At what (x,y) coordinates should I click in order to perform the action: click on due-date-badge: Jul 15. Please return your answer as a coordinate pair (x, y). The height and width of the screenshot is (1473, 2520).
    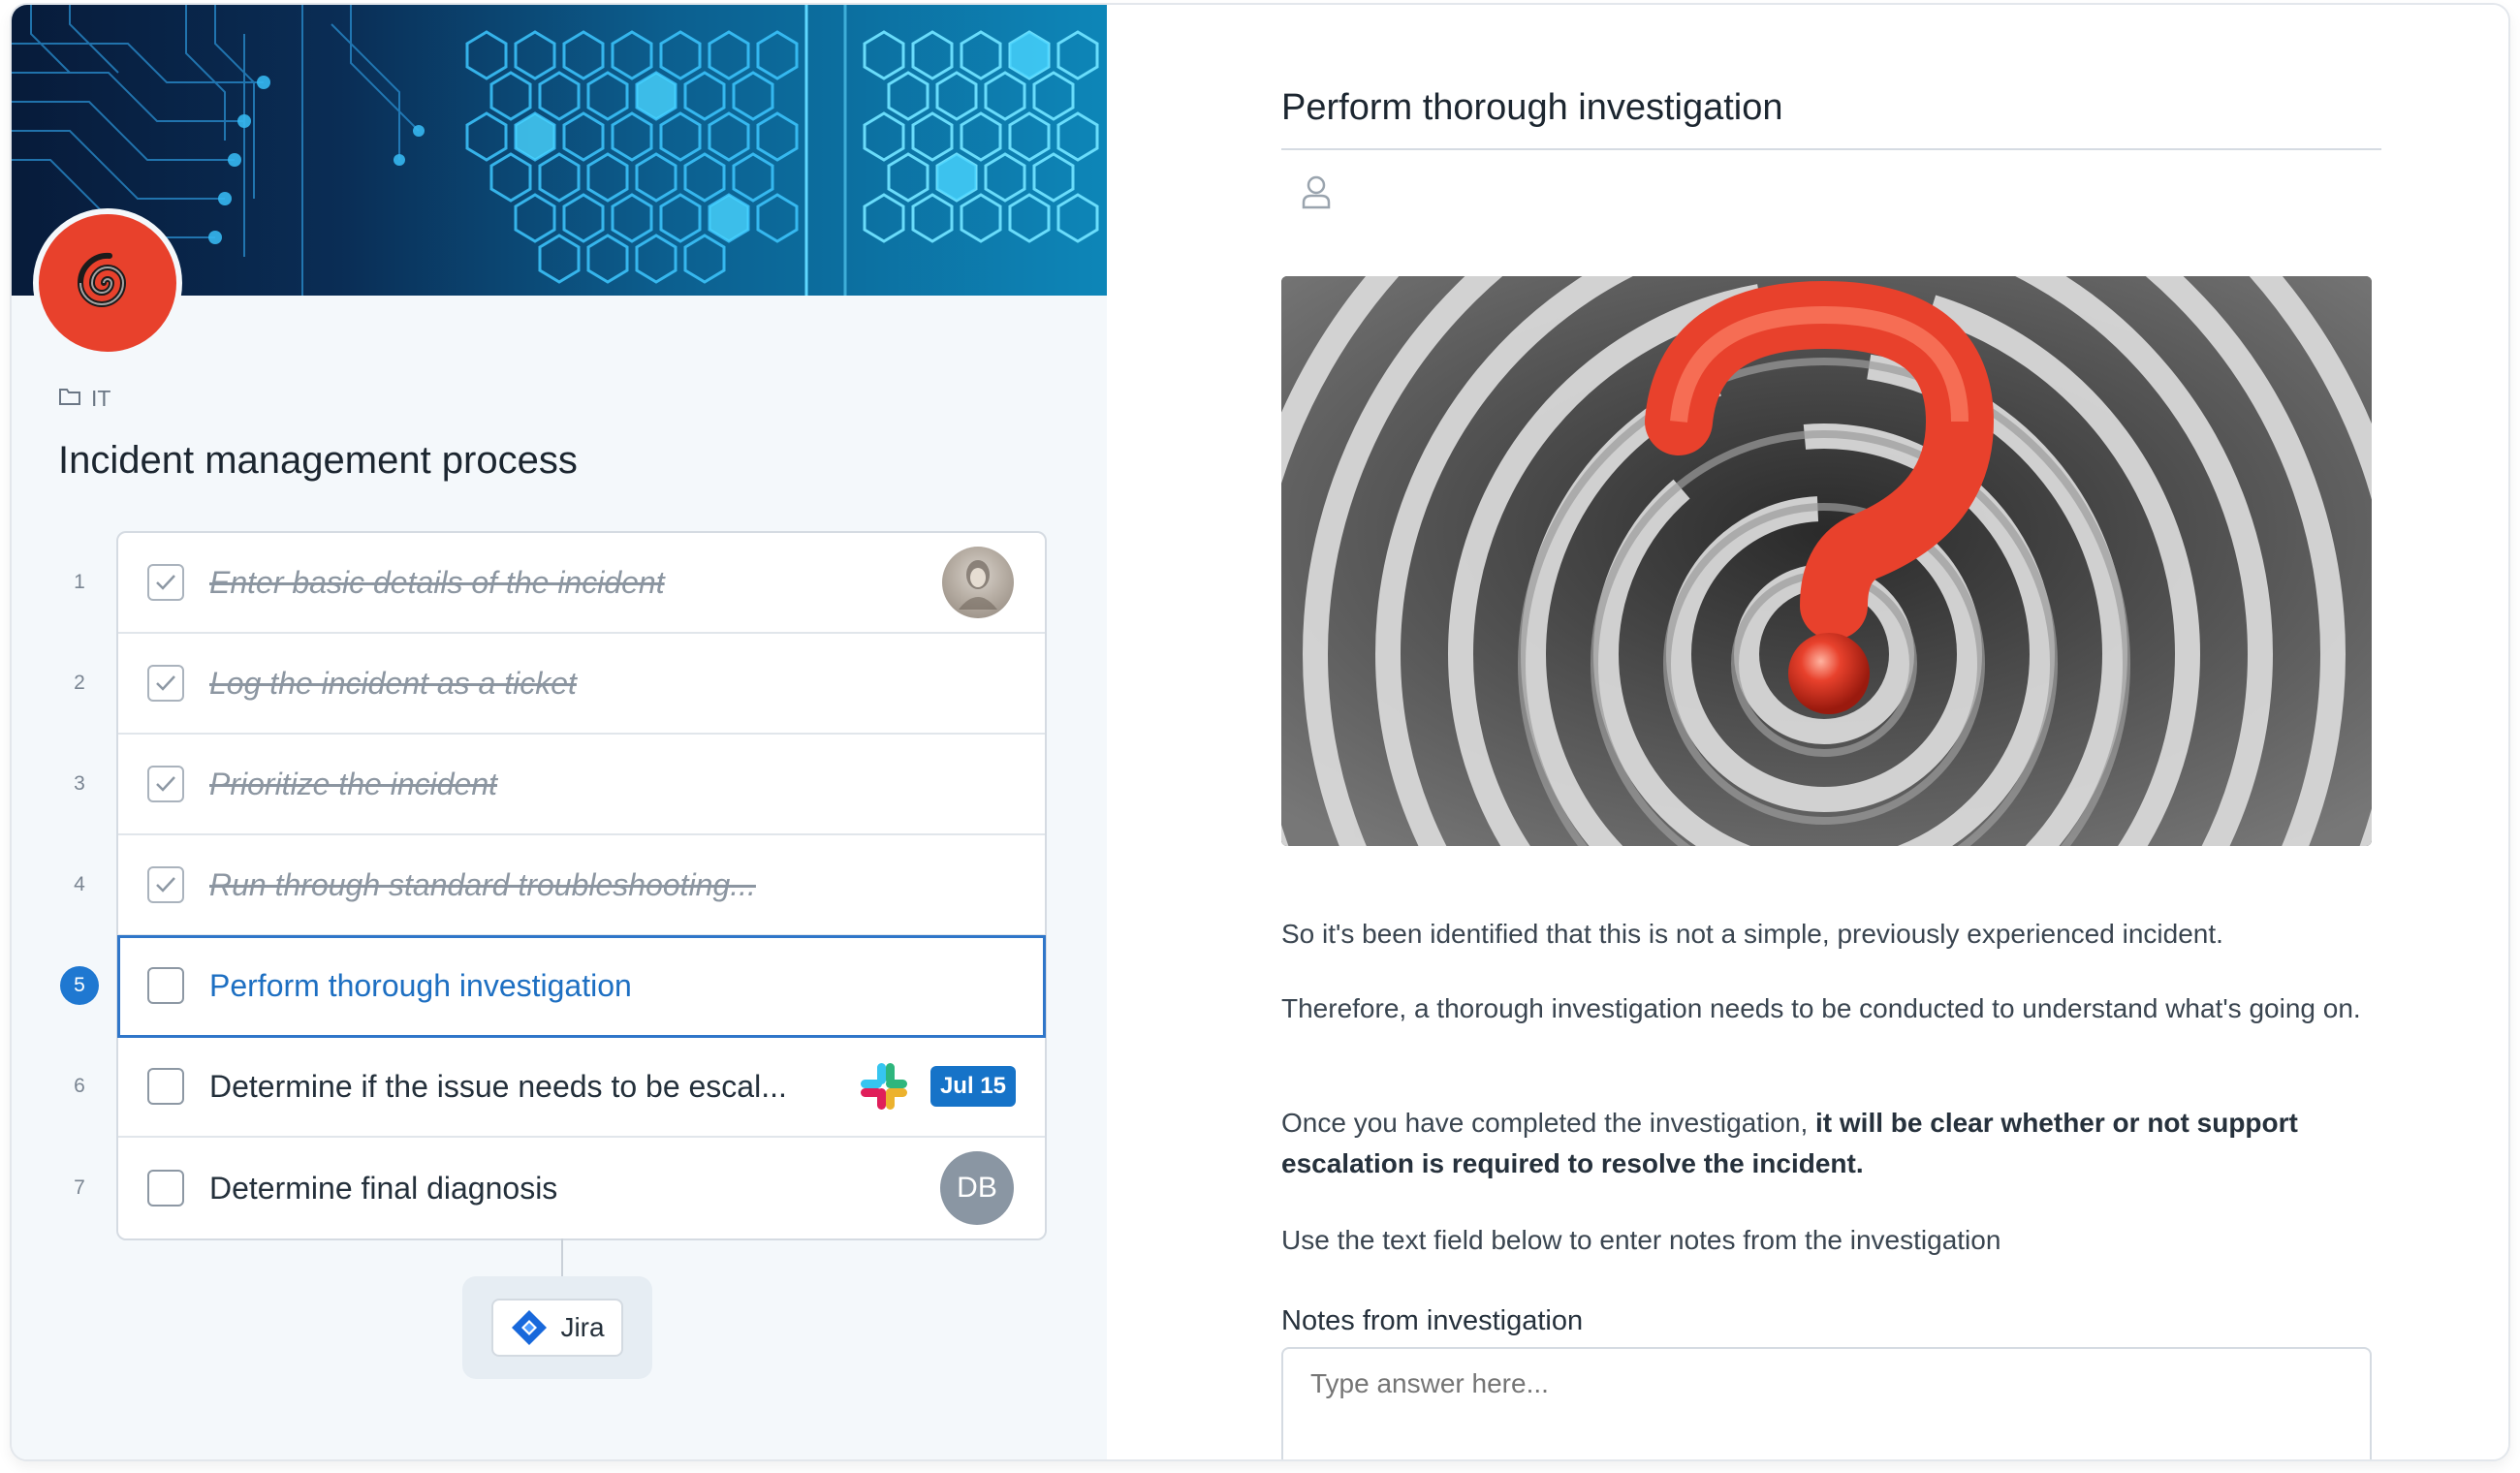
    Looking at the image, I should click on (973, 1086).